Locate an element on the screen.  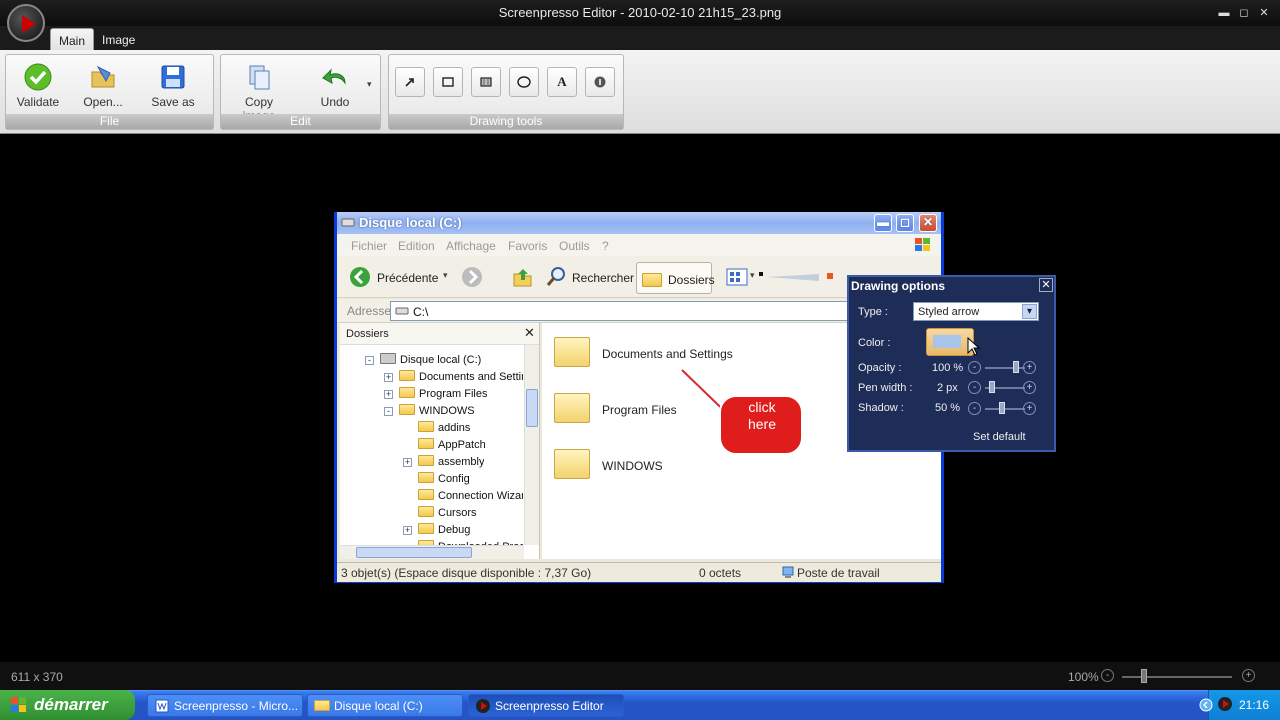
tree-item: Program Files is located at coordinates (443, 393).